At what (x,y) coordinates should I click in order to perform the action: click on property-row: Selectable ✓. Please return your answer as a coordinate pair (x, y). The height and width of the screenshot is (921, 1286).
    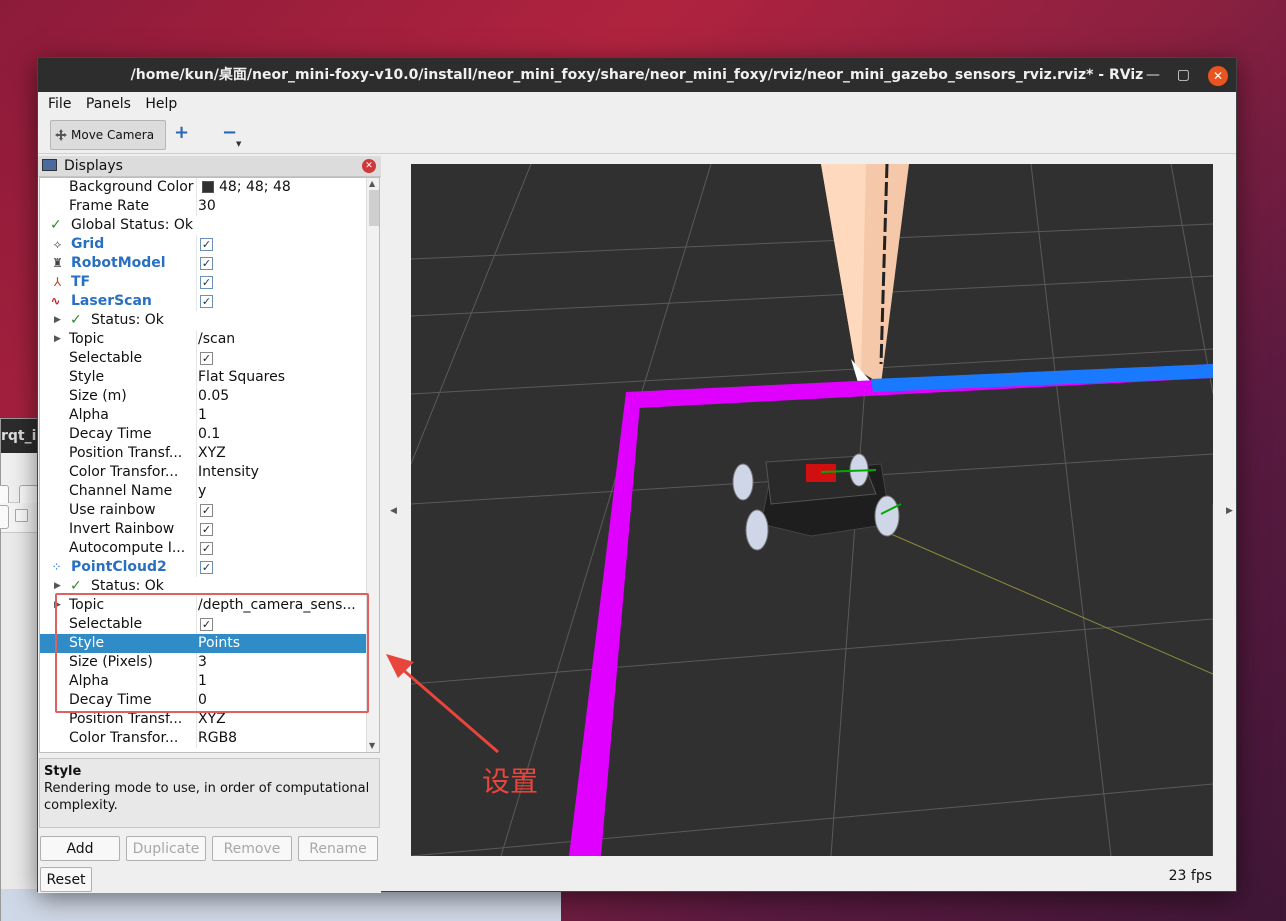
    Looking at the image, I should click on (203, 358).